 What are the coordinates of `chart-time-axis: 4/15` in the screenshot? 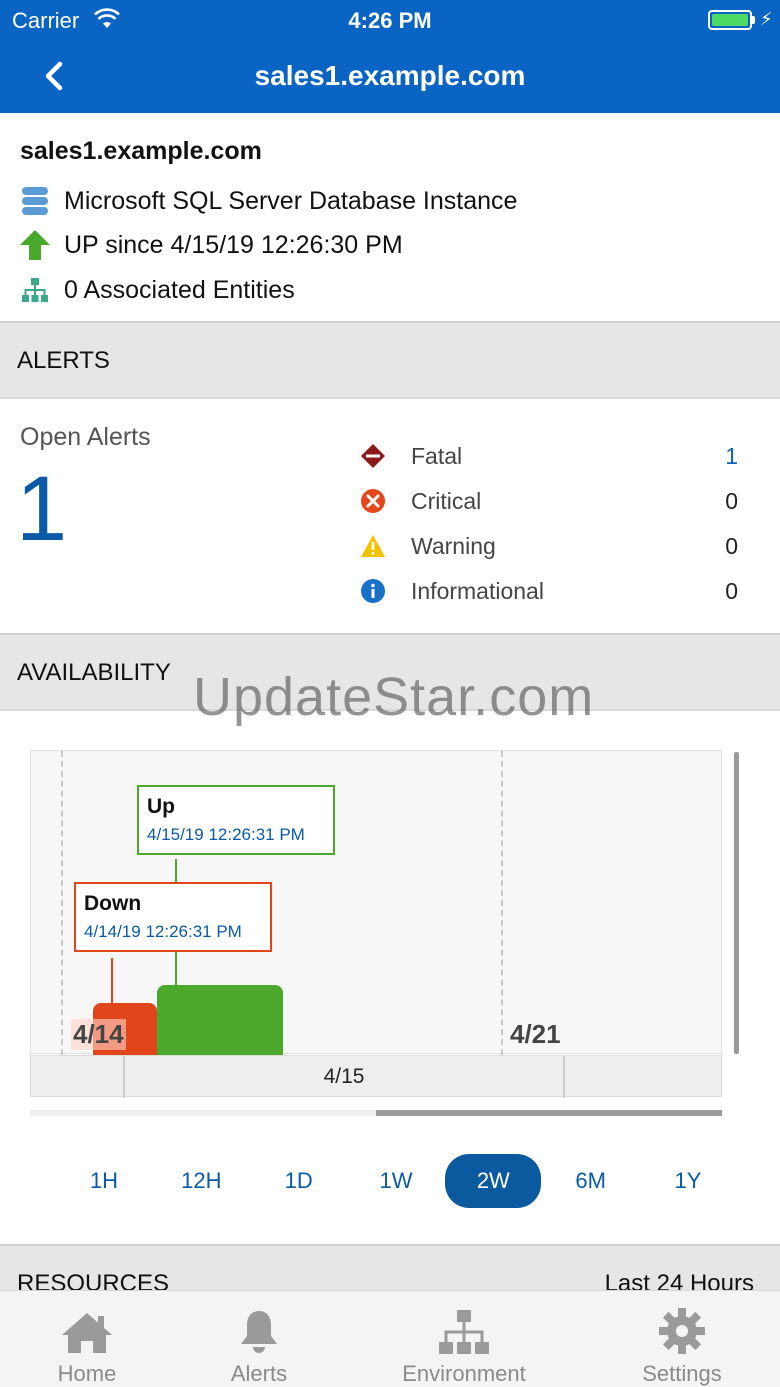 It's located at (376, 1076).